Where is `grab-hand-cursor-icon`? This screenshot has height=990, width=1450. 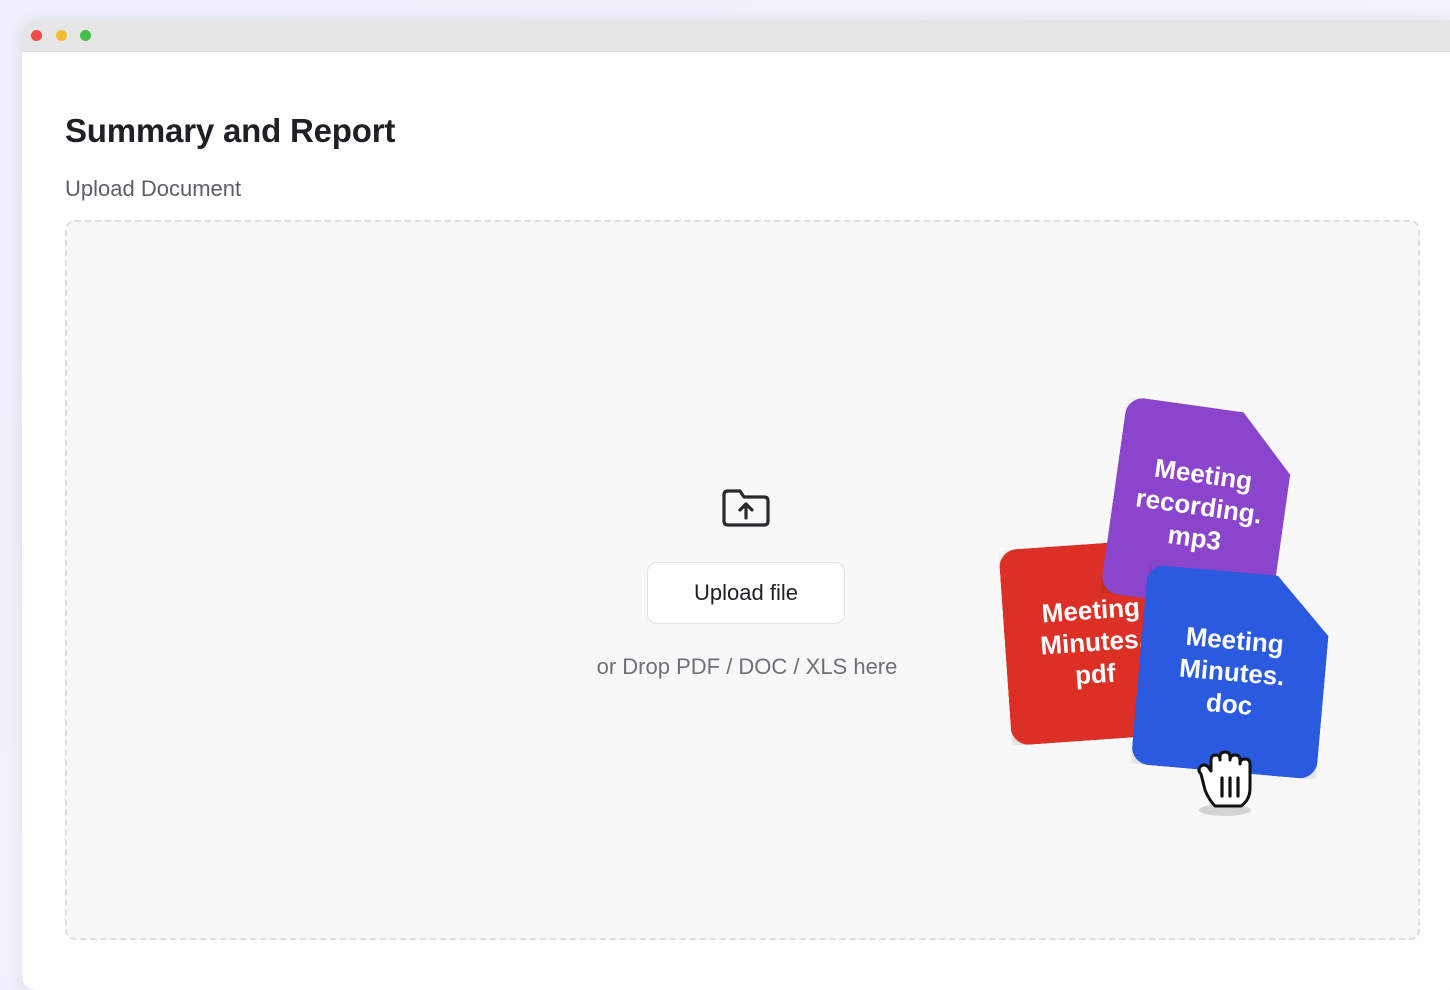 grab-hand-cursor-icon is located at coordinates (1224, 783).